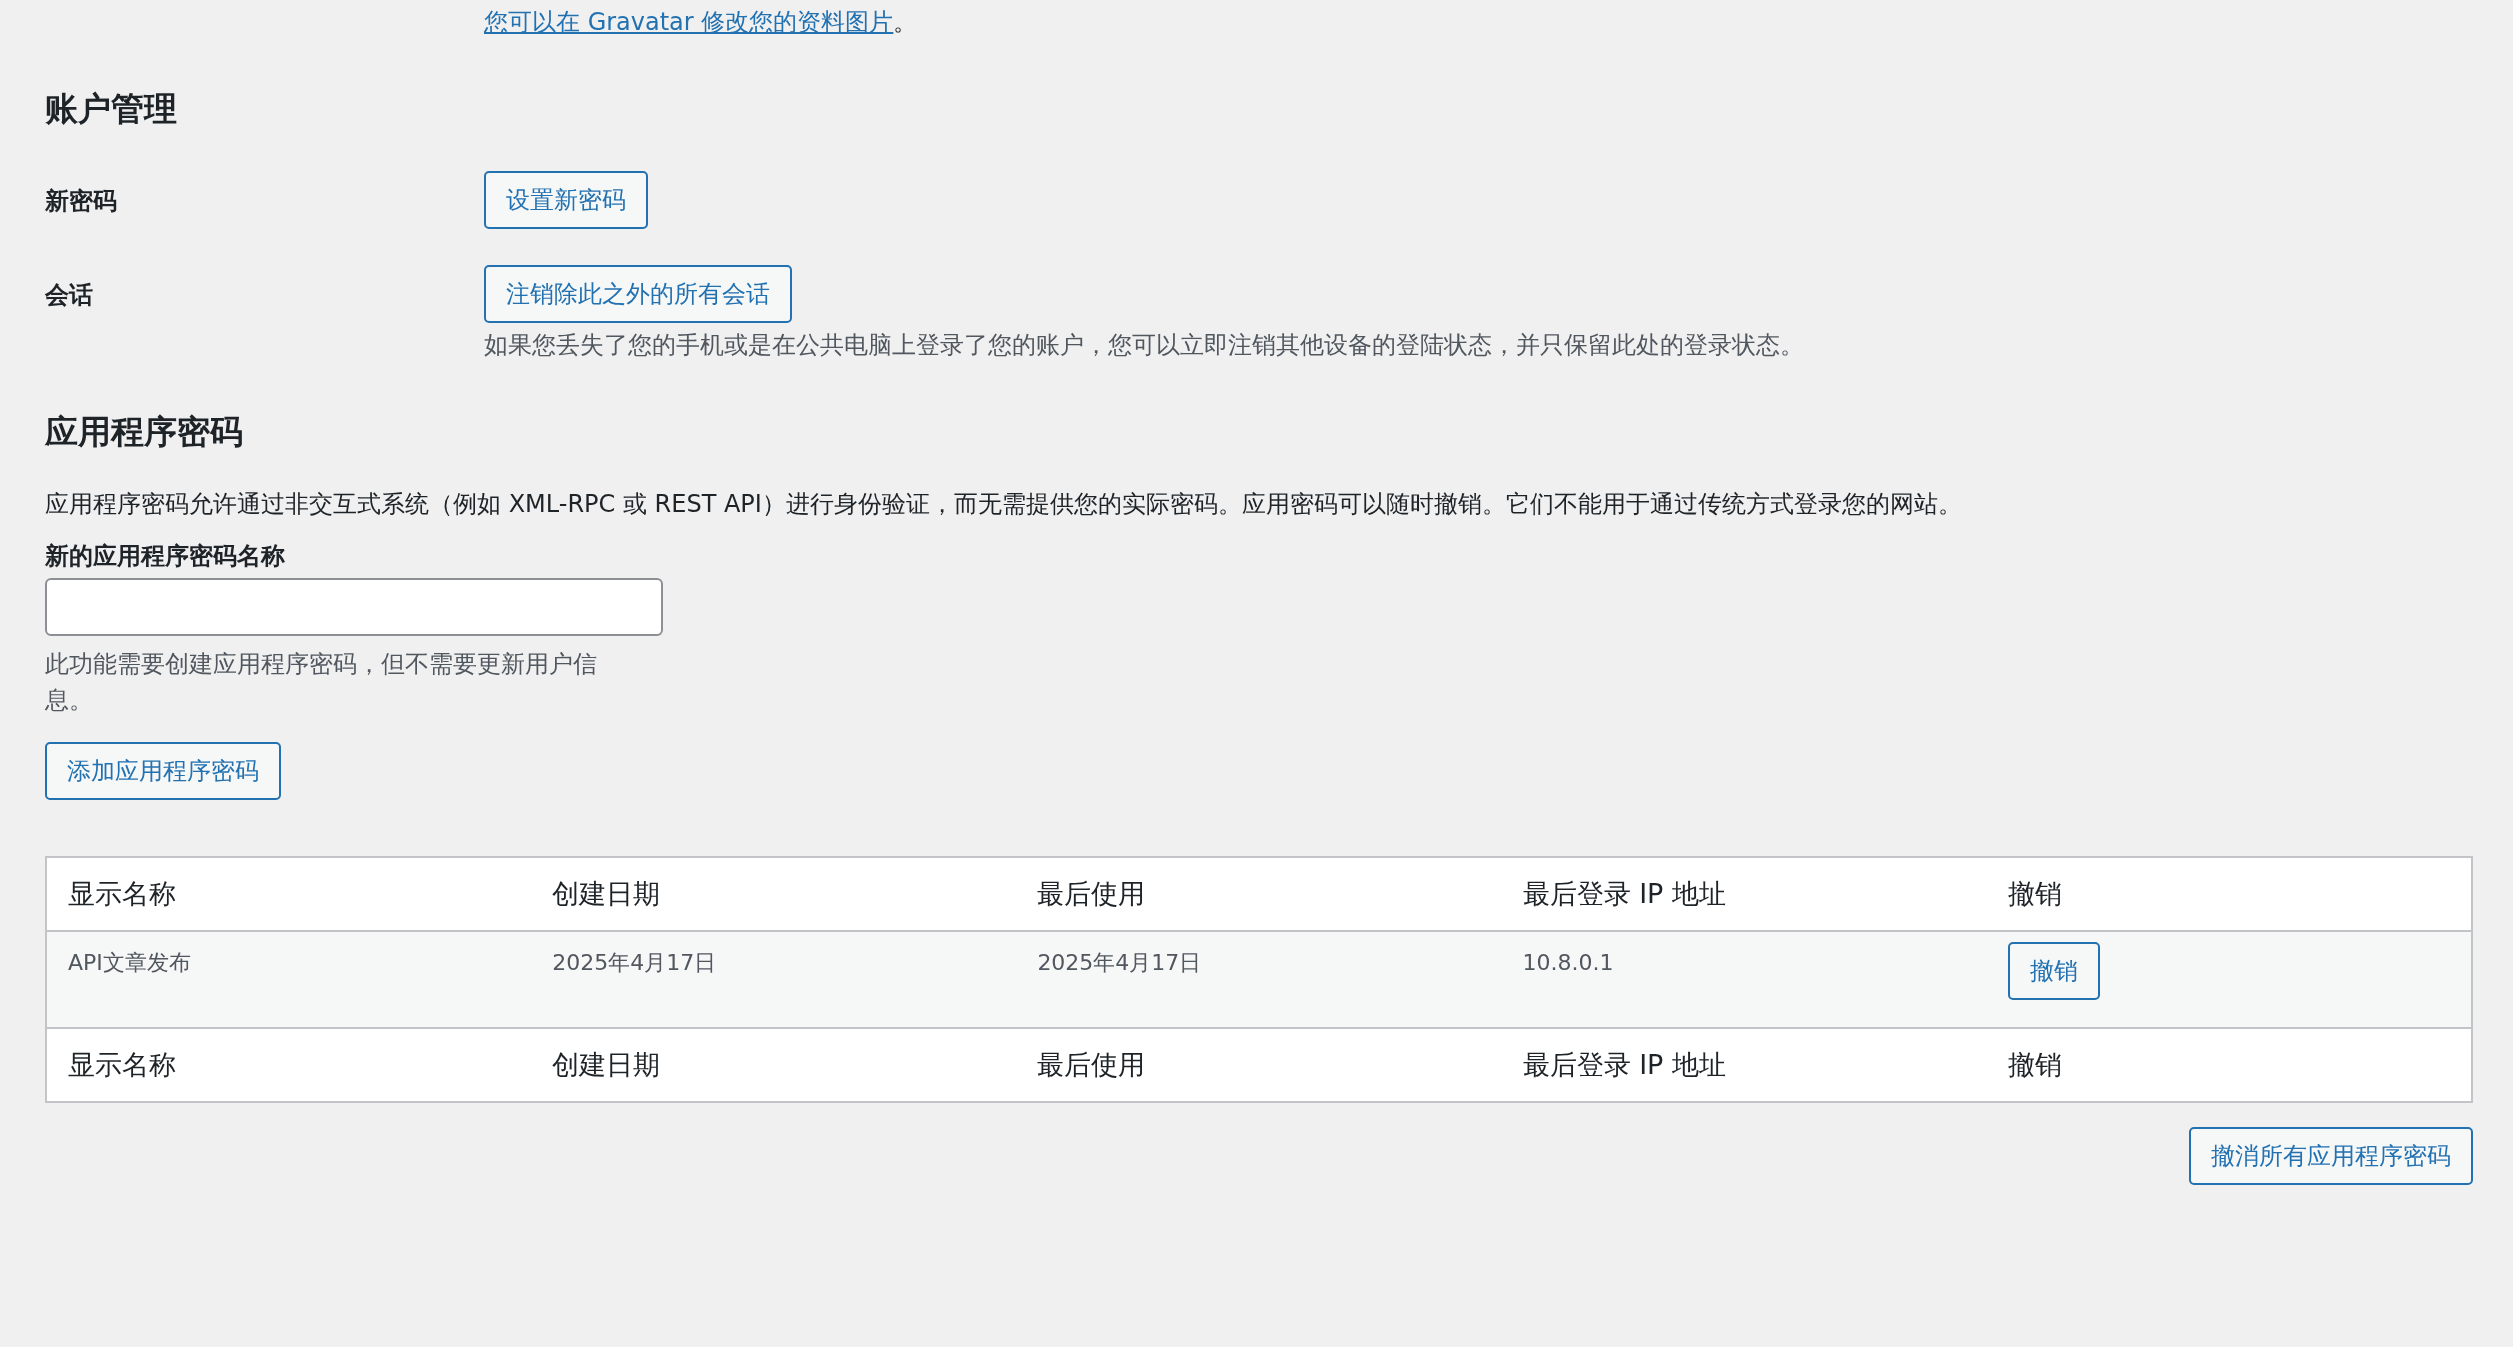 The height and width of the screenshot is (1347, 2513). I want to click on table-cell: API文章发布, so click(289, 979).